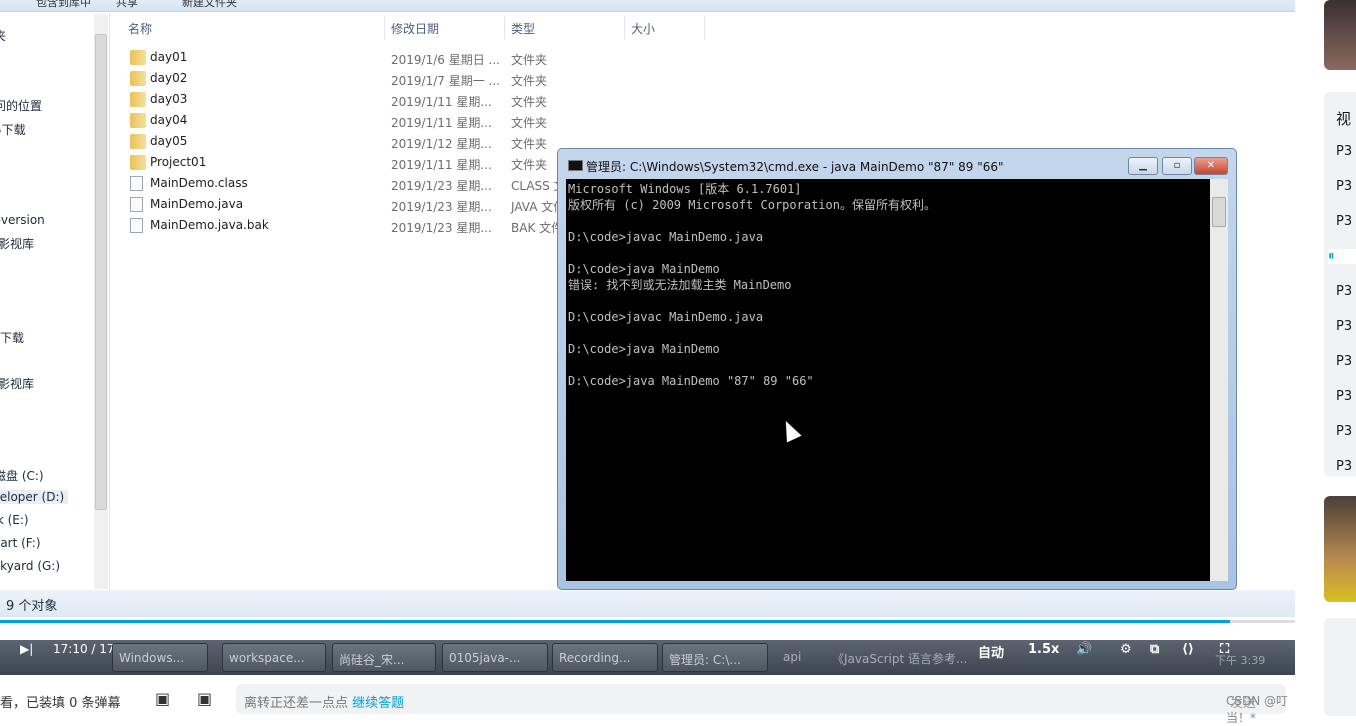  Describe the element at coordinates (169, 78) in the screenshot. I see `file-name: day02` at that location.